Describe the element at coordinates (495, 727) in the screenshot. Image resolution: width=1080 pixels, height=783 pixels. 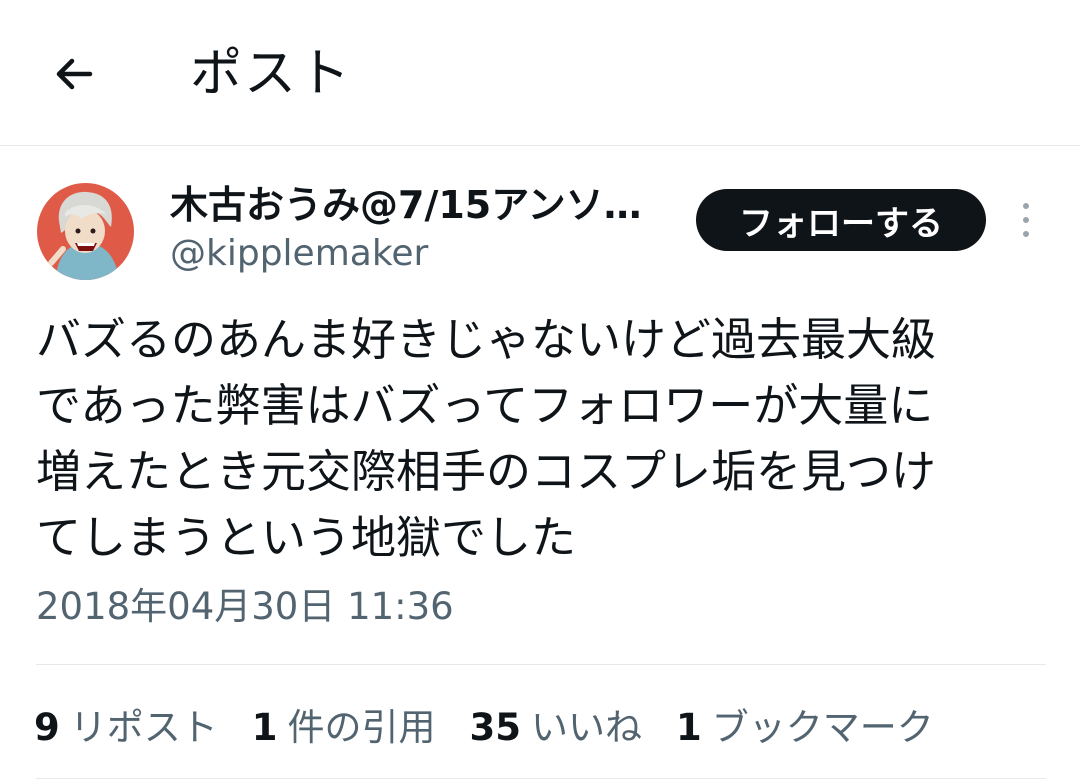
I see `stat-likes-count: 35` at that location.